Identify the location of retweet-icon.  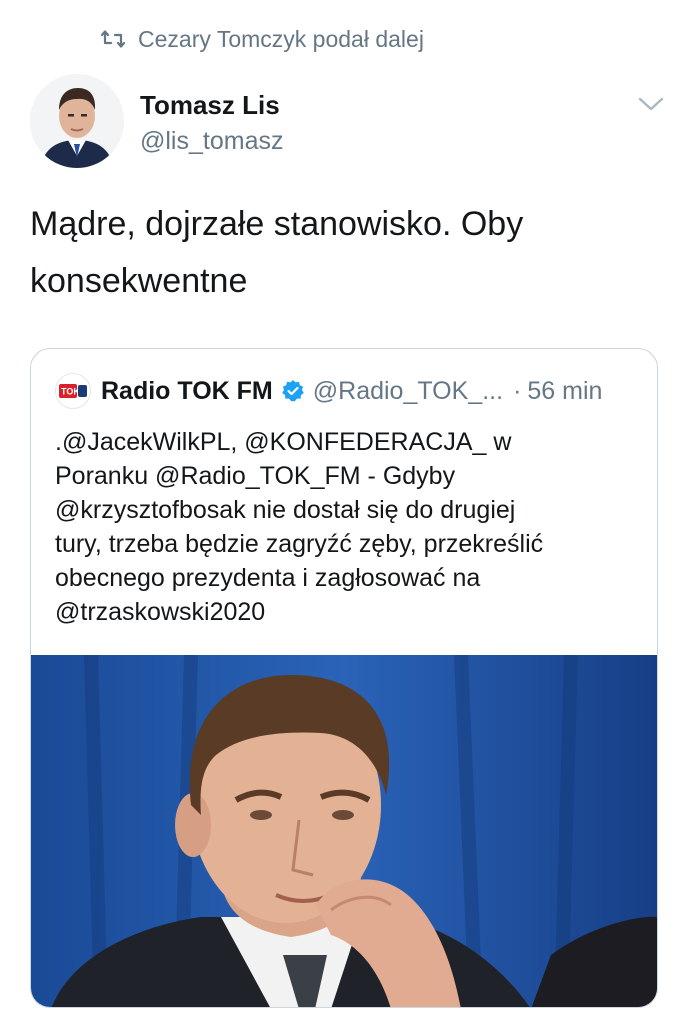
(113, 39).